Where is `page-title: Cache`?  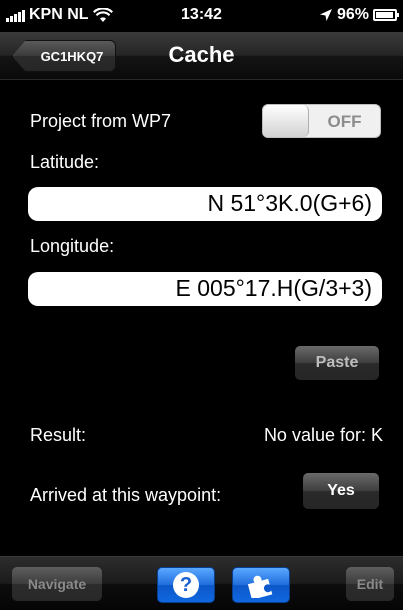 page-title: Cache is located at coordinates (201, 54).